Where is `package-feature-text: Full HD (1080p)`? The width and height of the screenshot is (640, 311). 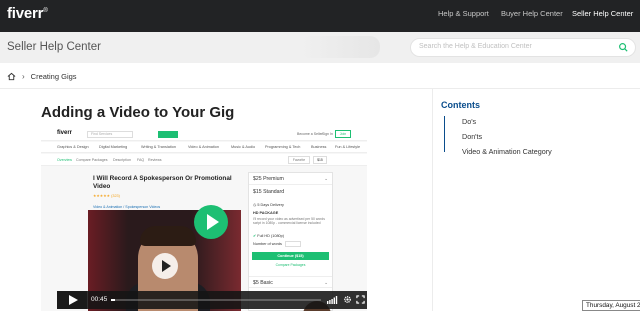
package-feature-text: Full HD (1080p) is located at coordinates (271, 236).